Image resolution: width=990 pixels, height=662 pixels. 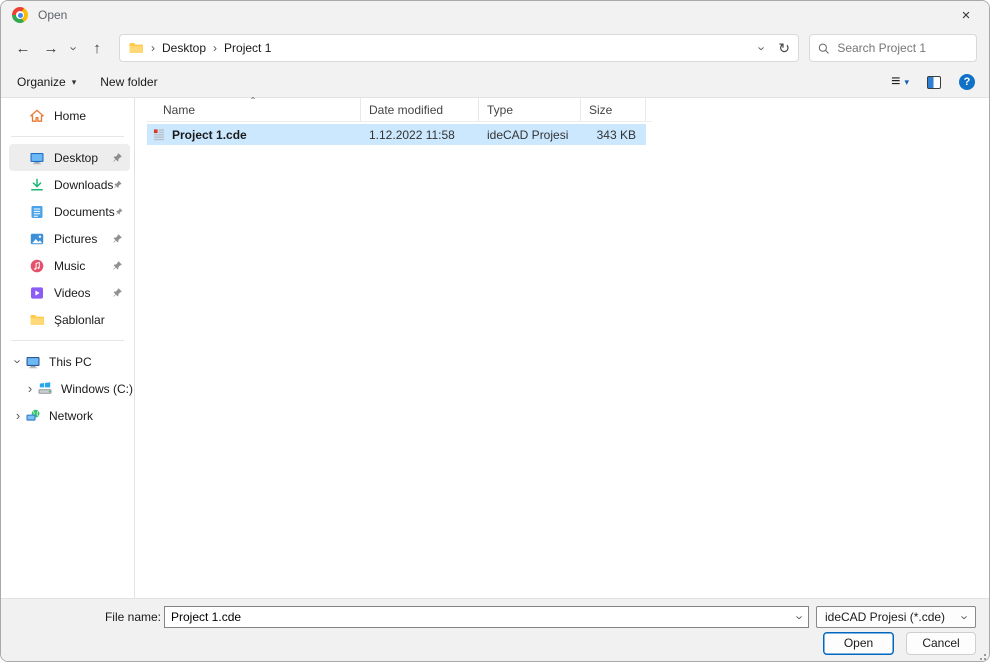 What do you see at coordinates (823, 48) in the screenshot?
I see `search-icon` at bounding box center [823, 48].